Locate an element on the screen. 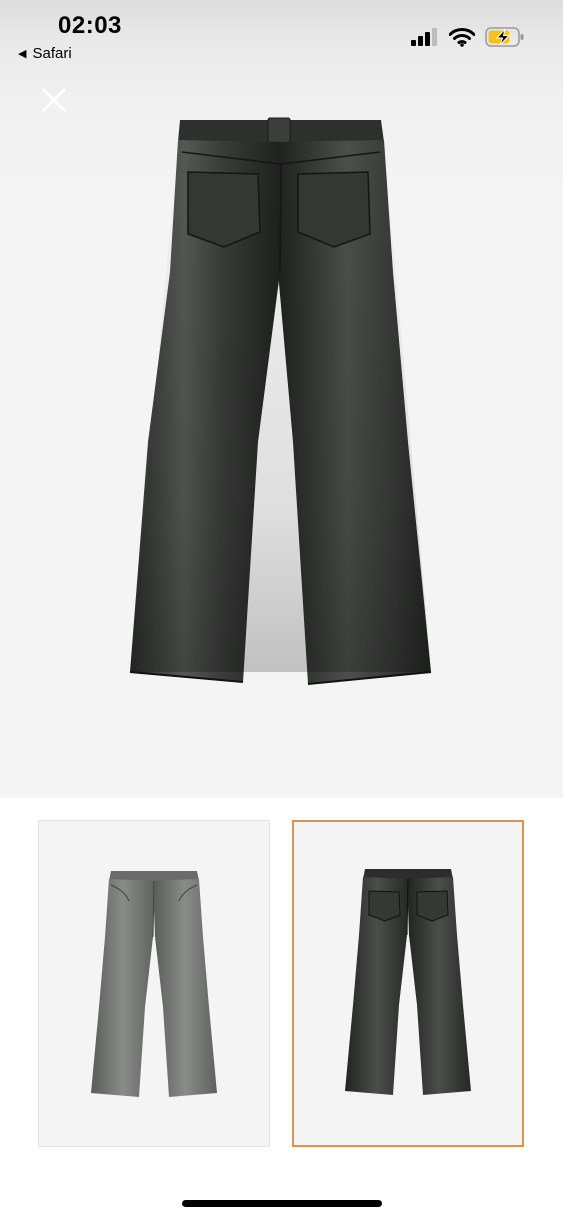 The height and width of the screenshot is (1219, 563). system-icons is located at coordinates (468, 37).